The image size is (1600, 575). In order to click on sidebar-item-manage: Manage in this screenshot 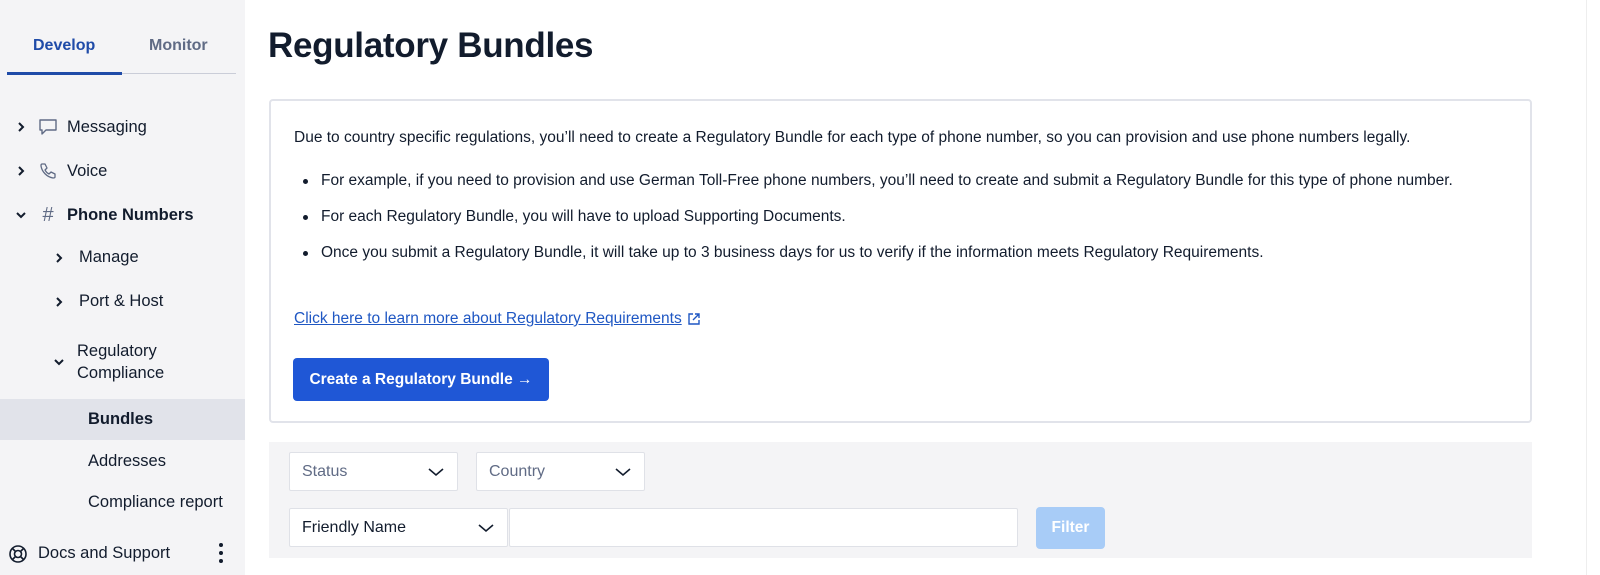, I will do `click(96, 257)`.